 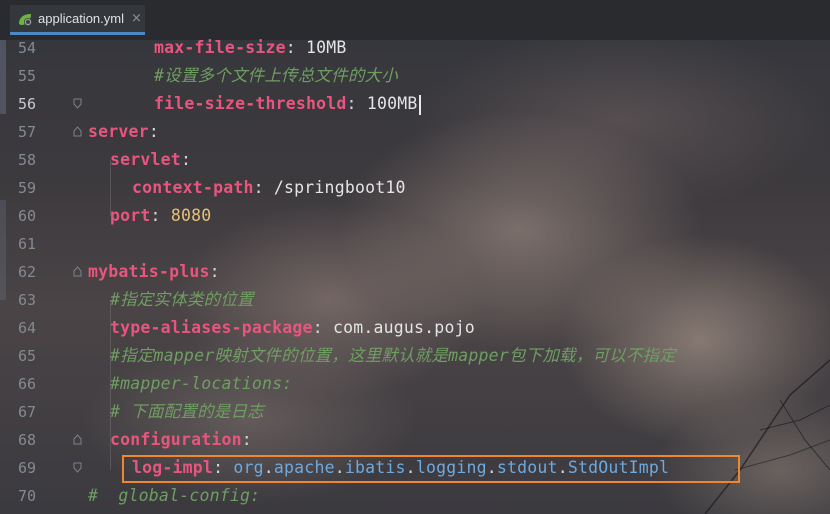 What do you see at coordinates (431, 469) in the screenshot?
I see `annotation-highlight-box` at bounding box center [431, 469].